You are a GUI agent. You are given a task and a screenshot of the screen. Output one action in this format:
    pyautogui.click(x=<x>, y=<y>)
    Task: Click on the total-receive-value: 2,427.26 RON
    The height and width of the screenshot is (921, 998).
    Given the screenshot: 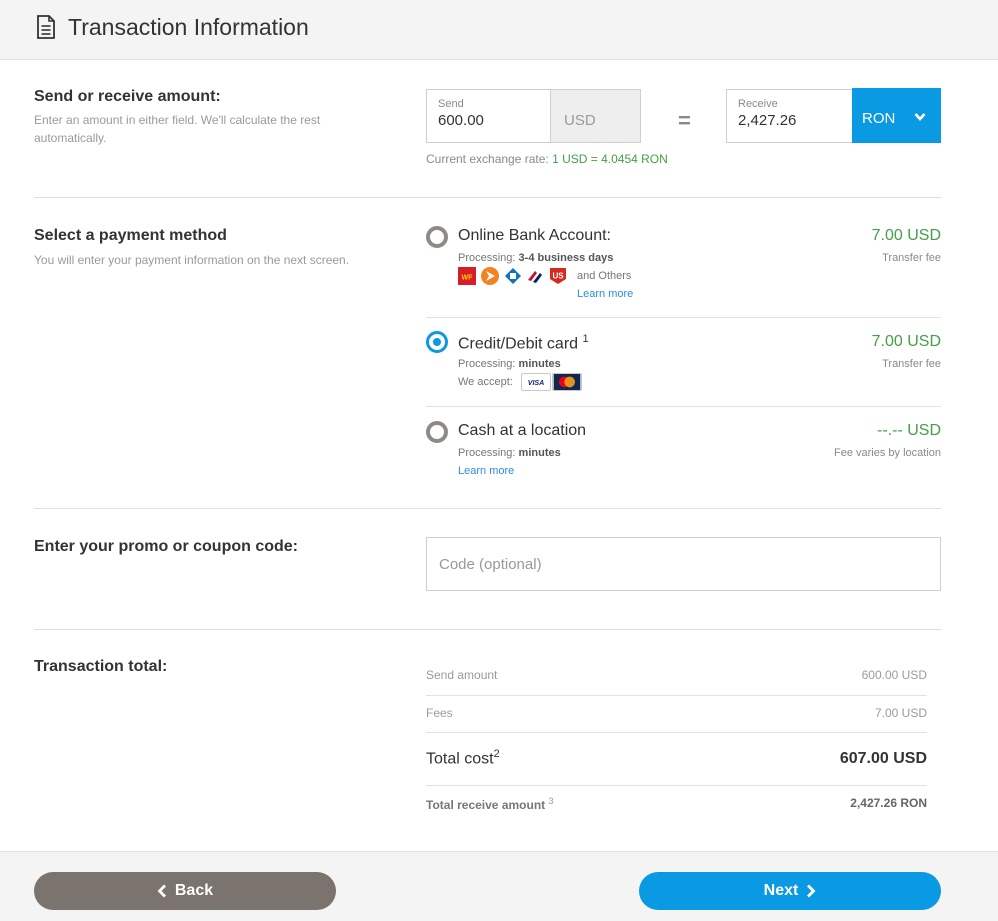 What is the action you would take?
    pyautogui.click(x=888, y=803)
    